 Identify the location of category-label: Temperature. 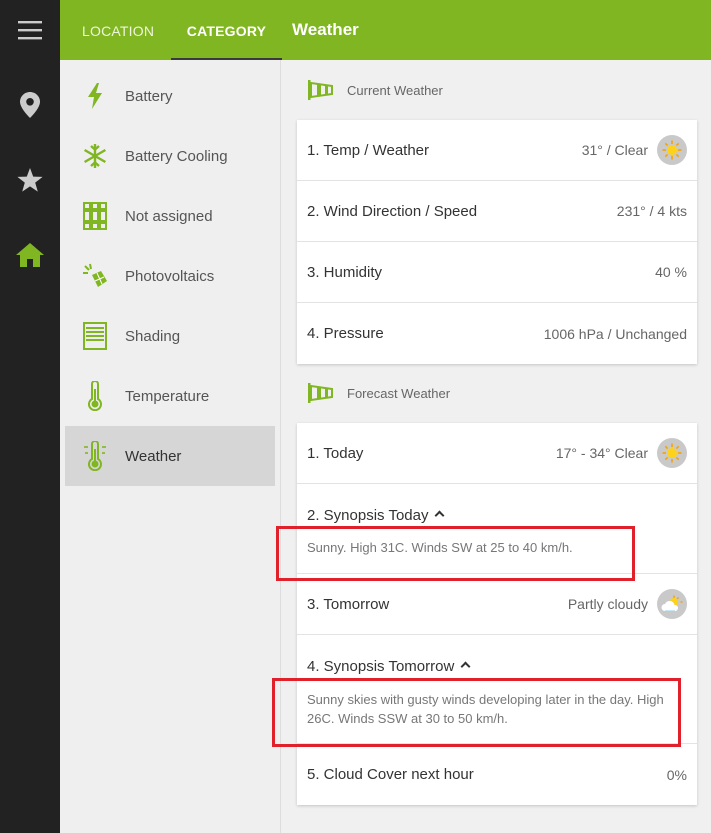
(167, 396).